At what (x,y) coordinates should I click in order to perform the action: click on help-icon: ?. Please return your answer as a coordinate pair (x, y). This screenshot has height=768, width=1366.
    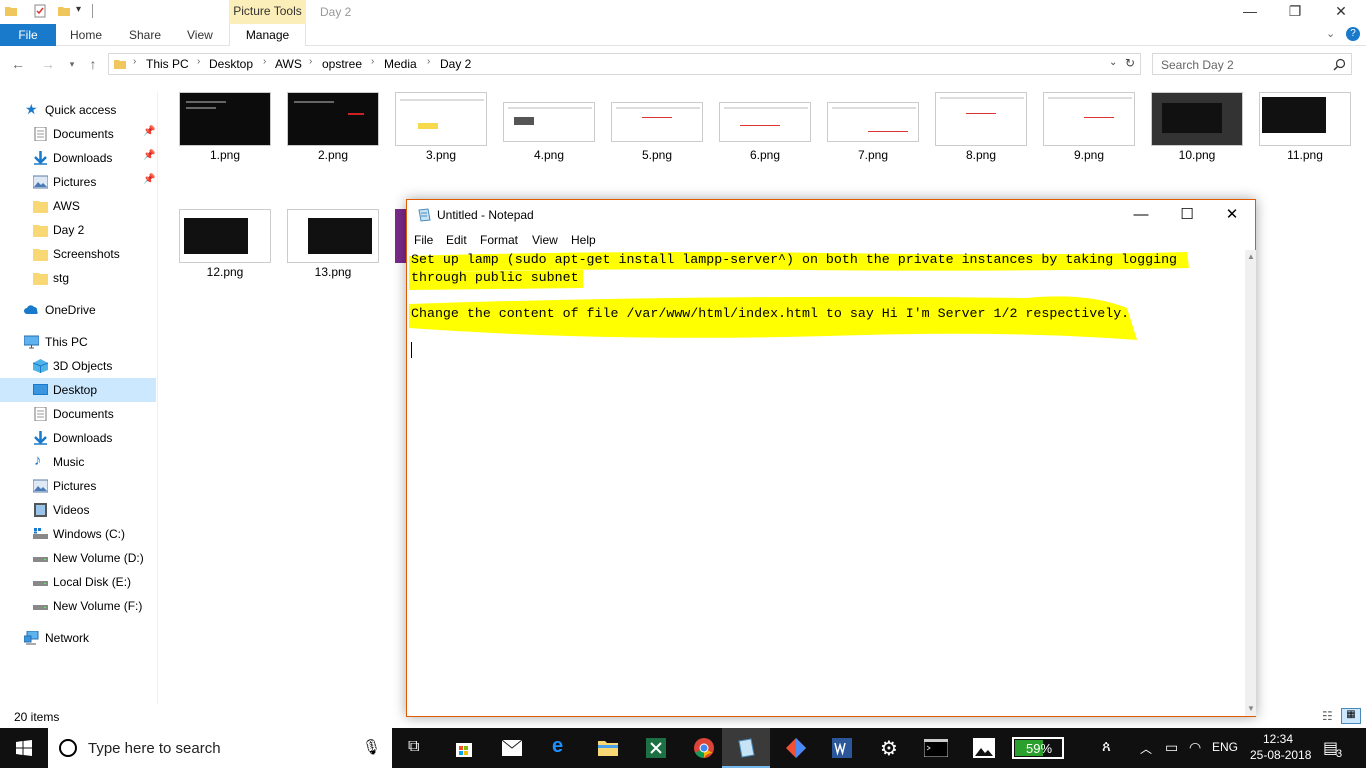
    Looking at the image, I should click on (1353, 34).